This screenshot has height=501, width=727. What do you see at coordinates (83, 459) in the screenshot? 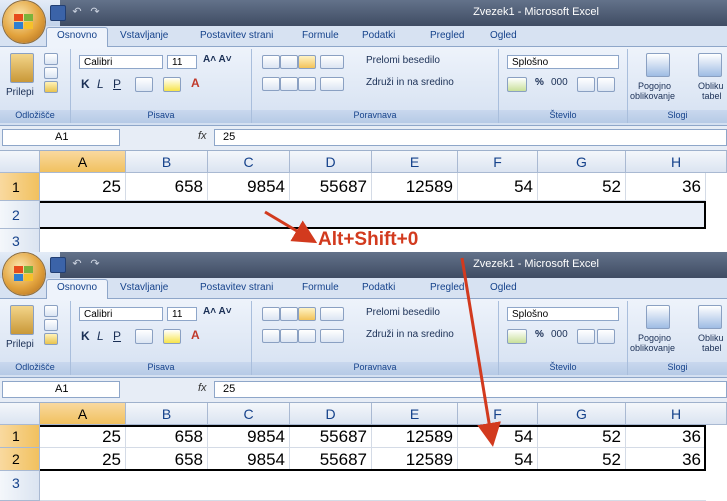
I see `cell-a2: 25` at bounding box center [83, 459].